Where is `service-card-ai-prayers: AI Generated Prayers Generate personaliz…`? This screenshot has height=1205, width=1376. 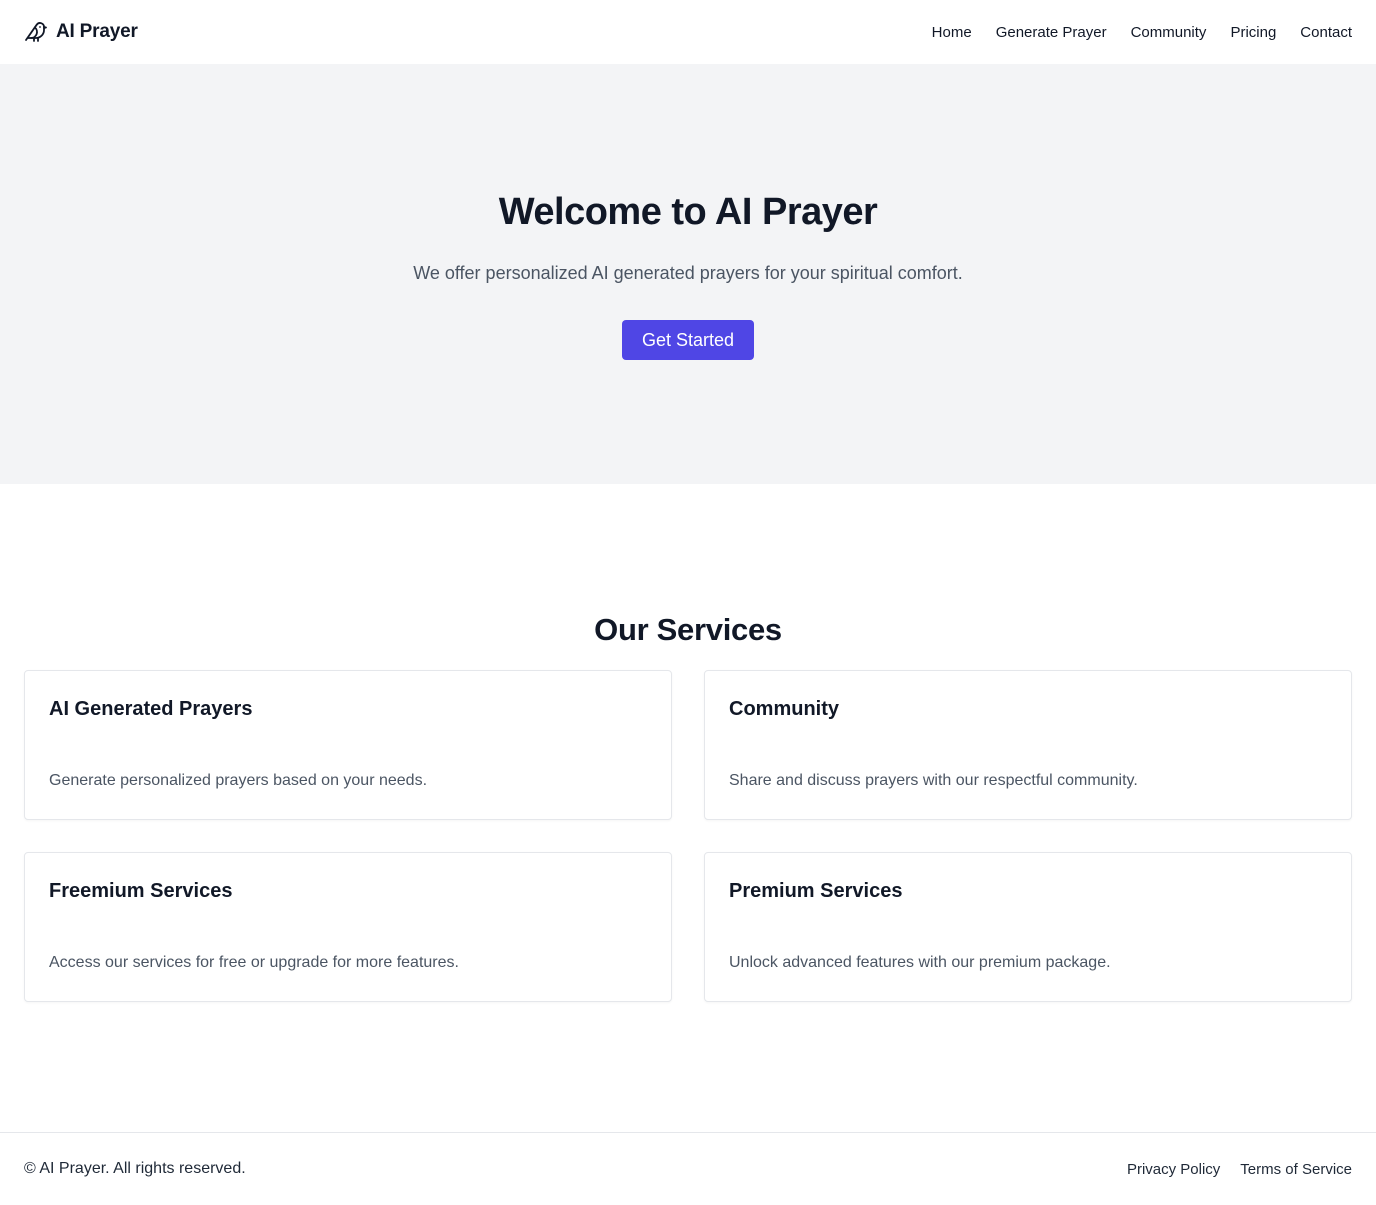
service-card-ai-prayers: AI Generated Prayers Generate personaliz… is located at coordinates (348, 745).